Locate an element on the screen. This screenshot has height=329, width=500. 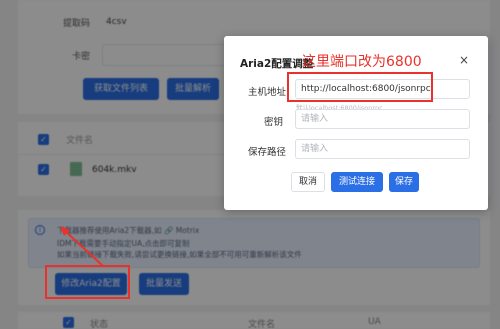
save-path-label: 保存路径 is located at coordinates (267, 152).